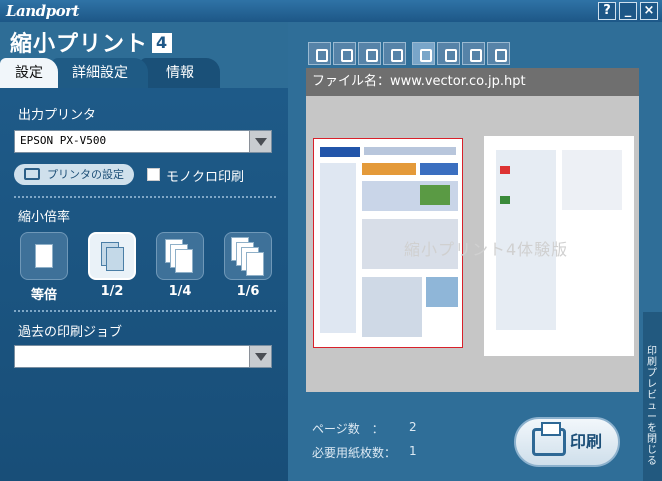  I want to click on rotate-icon, so click(498, 53).